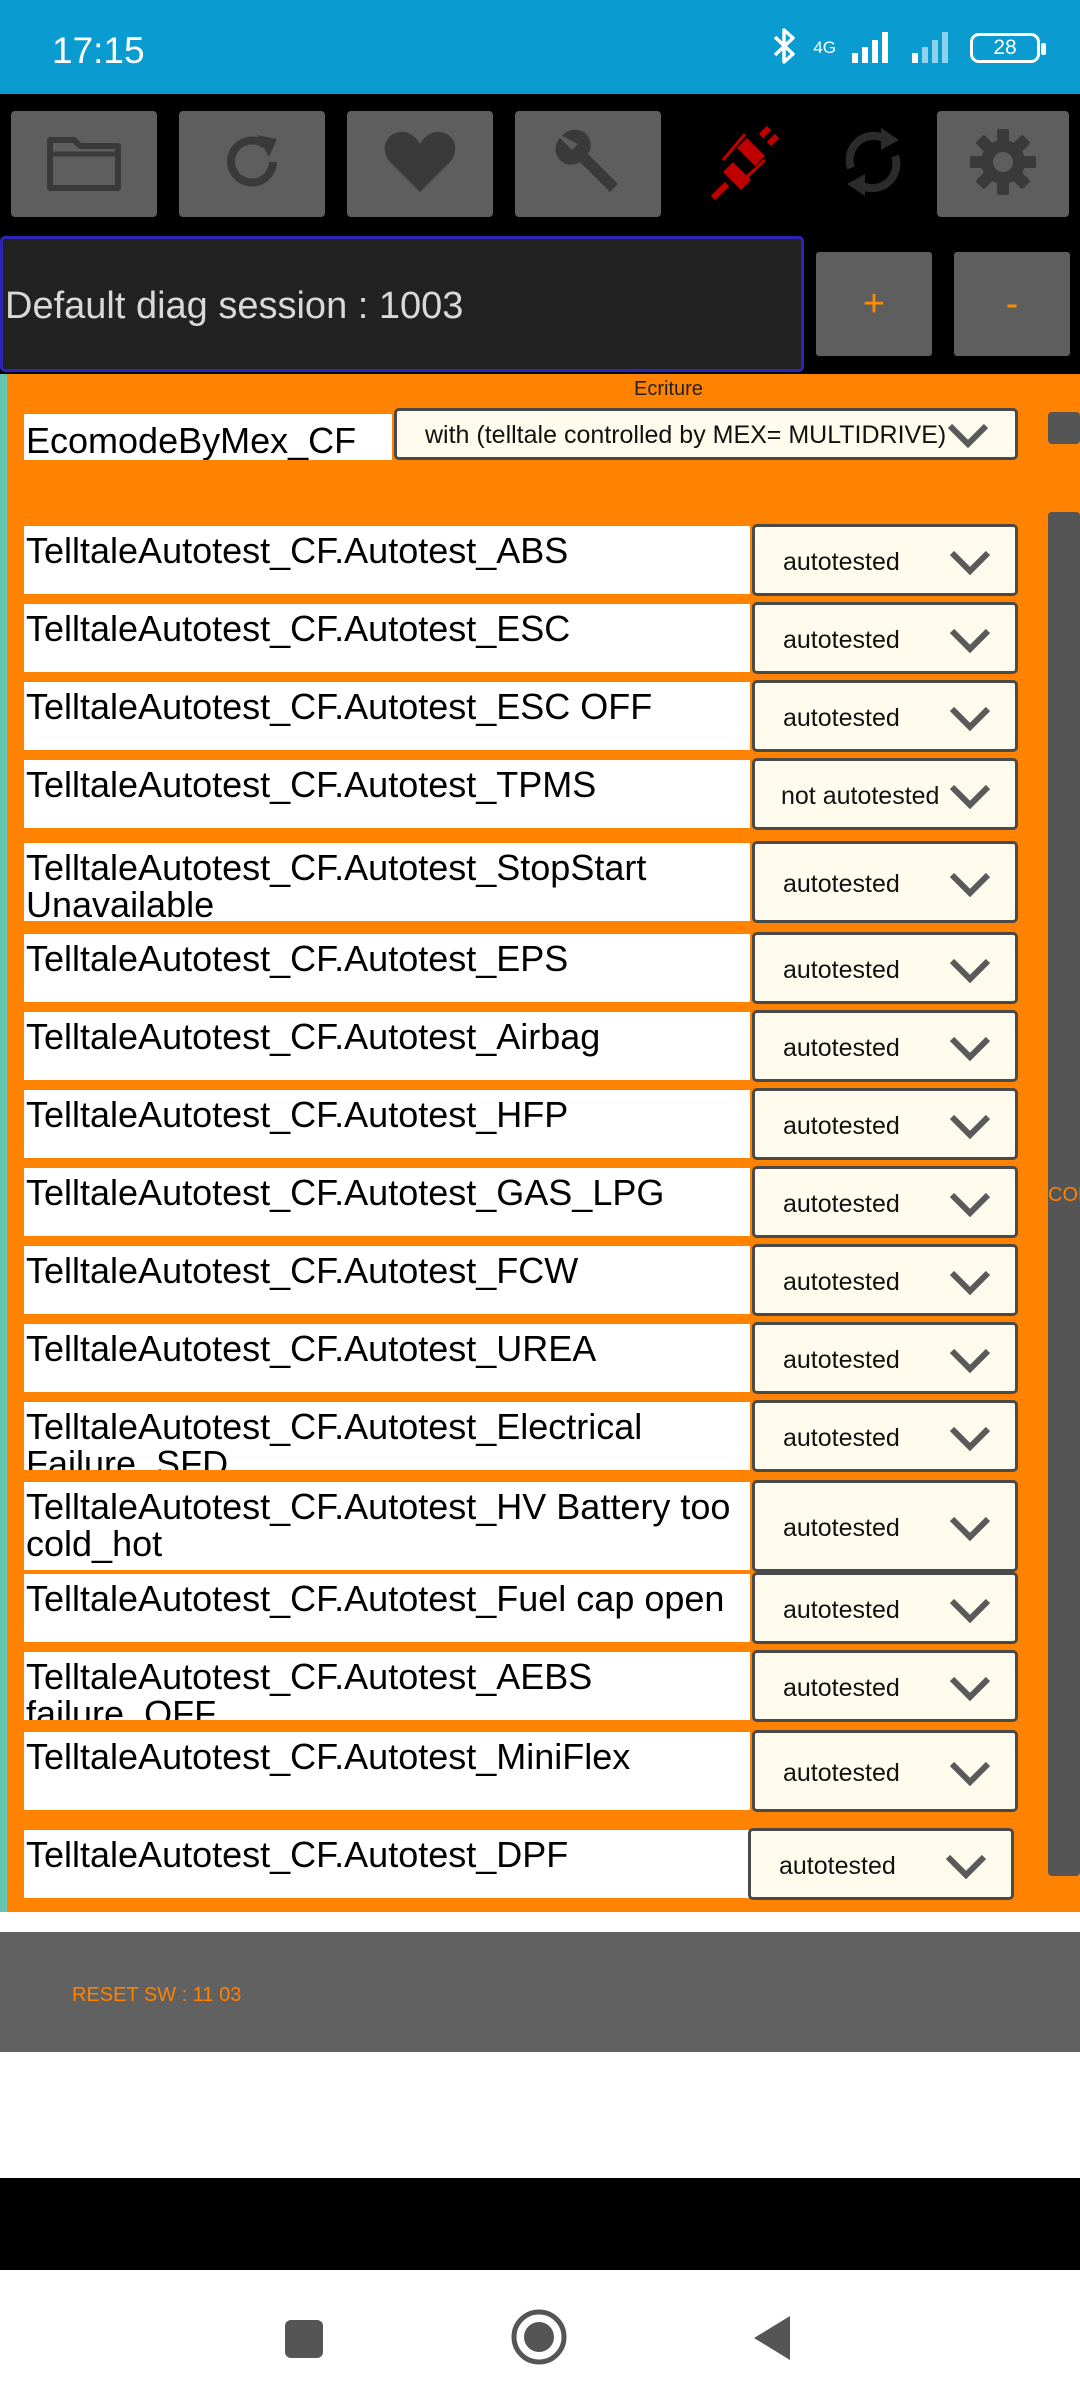  What do you see at coordinates (773, 2340) in the screenshot?
I see `back-triangle-icon` at bounding box center [773, 2340].